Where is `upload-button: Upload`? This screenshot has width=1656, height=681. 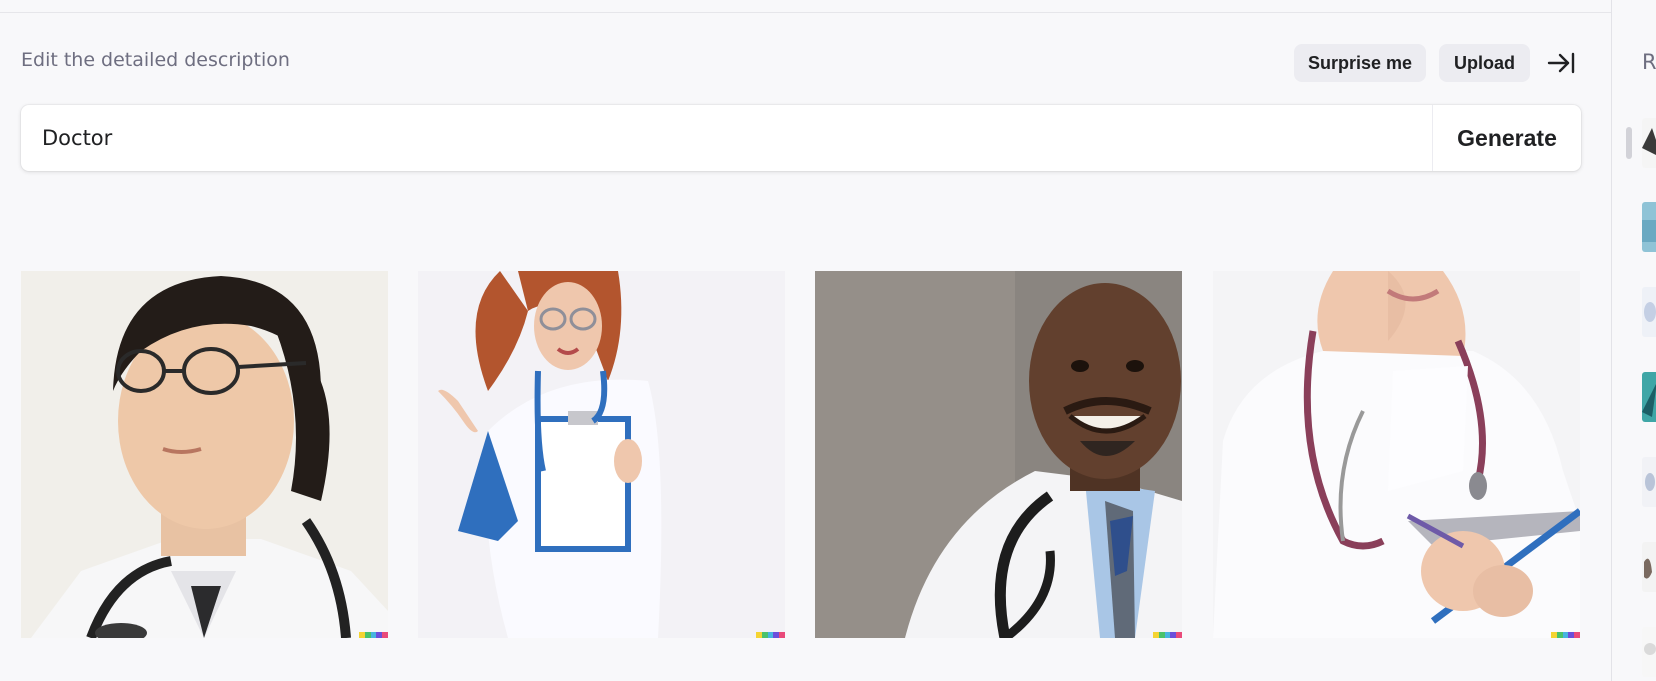
upload-button: Upload is located at coordinates (1484, 63).